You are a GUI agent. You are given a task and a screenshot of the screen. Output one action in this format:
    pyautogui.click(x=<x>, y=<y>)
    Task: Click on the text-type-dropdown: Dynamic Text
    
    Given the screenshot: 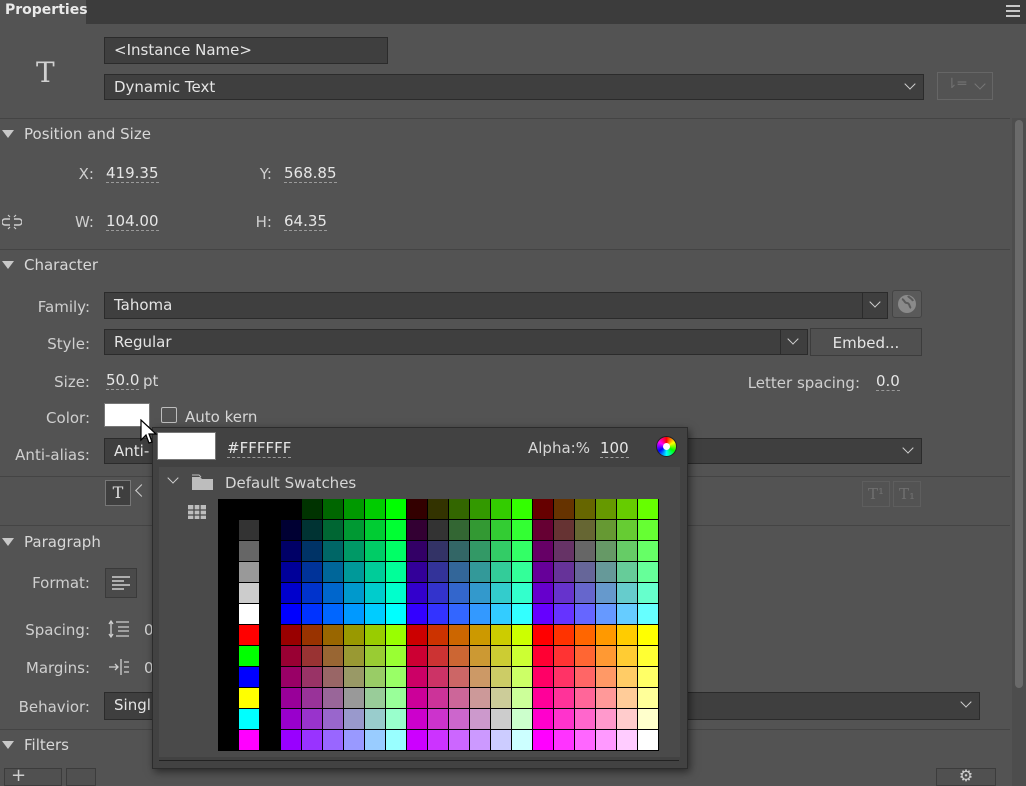 What is the action you would take?
    pyautogui.click(x=514, y=87)
    